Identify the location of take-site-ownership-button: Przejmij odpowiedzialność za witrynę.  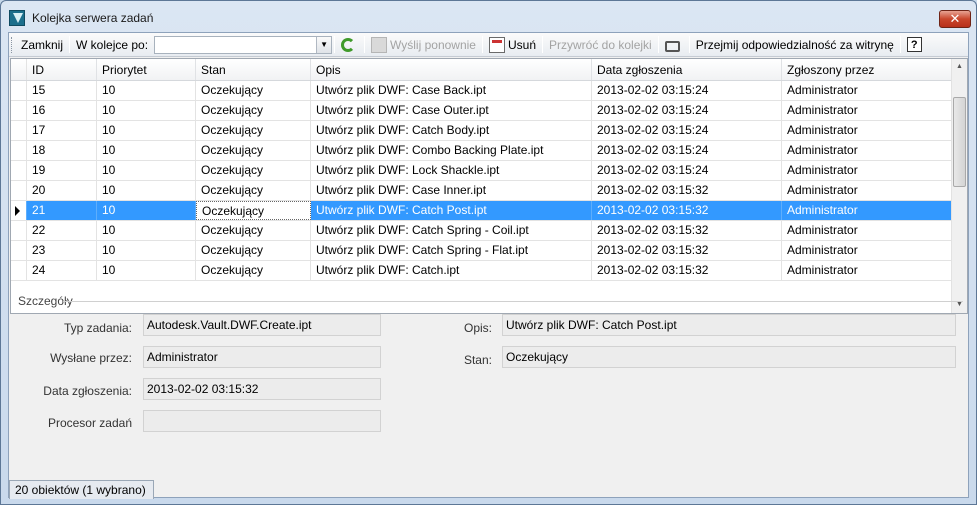
(795, 45).